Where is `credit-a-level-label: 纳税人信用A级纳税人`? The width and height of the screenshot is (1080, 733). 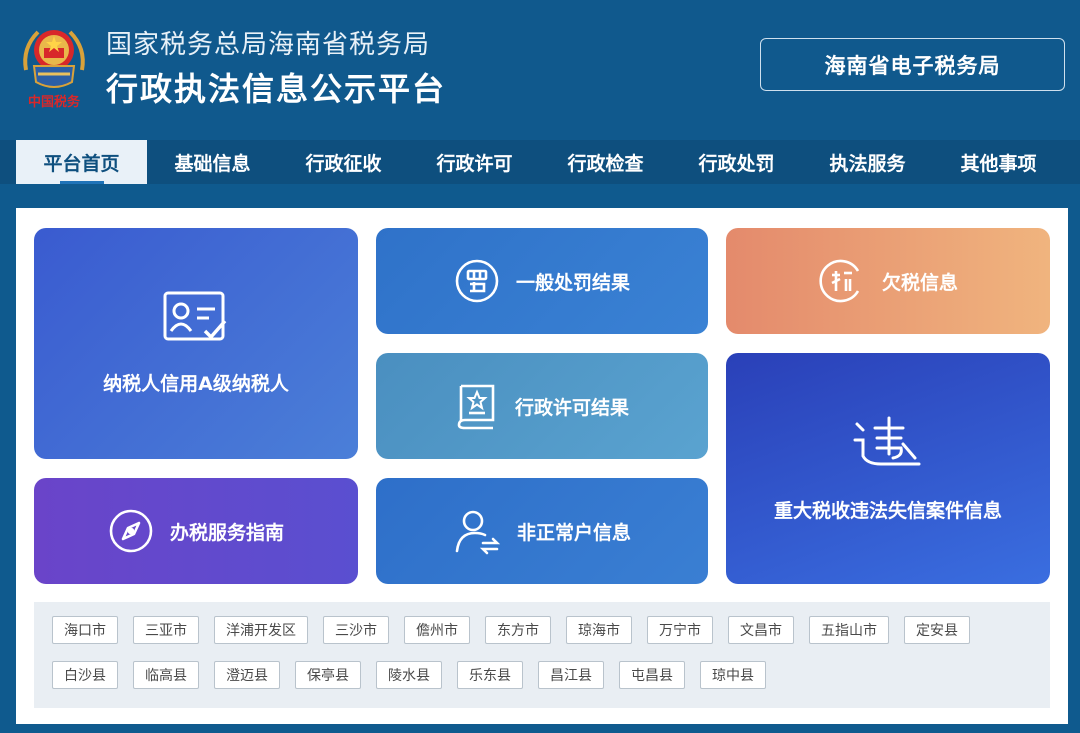 credit-a-level-label: 纳税人信用A级纳税人 is located at coordinates (196, 384).